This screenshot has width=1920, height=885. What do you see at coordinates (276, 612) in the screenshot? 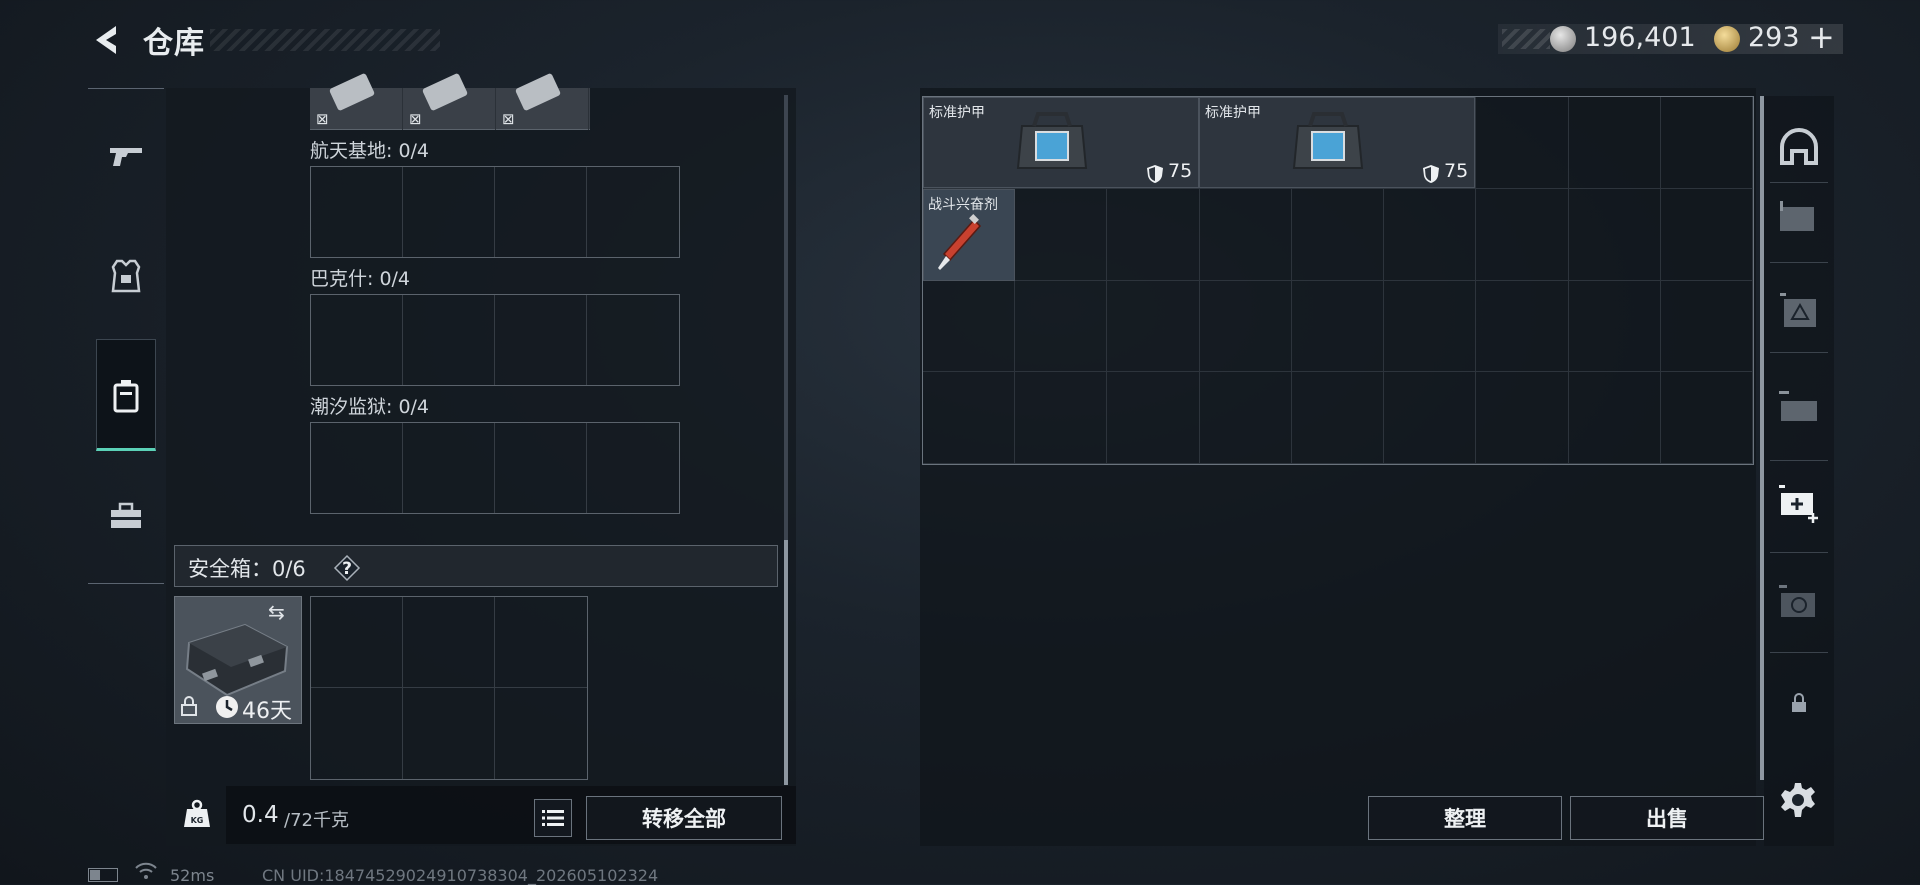
I see `swap-icon: ⇆` at bounding box center [276, 612].